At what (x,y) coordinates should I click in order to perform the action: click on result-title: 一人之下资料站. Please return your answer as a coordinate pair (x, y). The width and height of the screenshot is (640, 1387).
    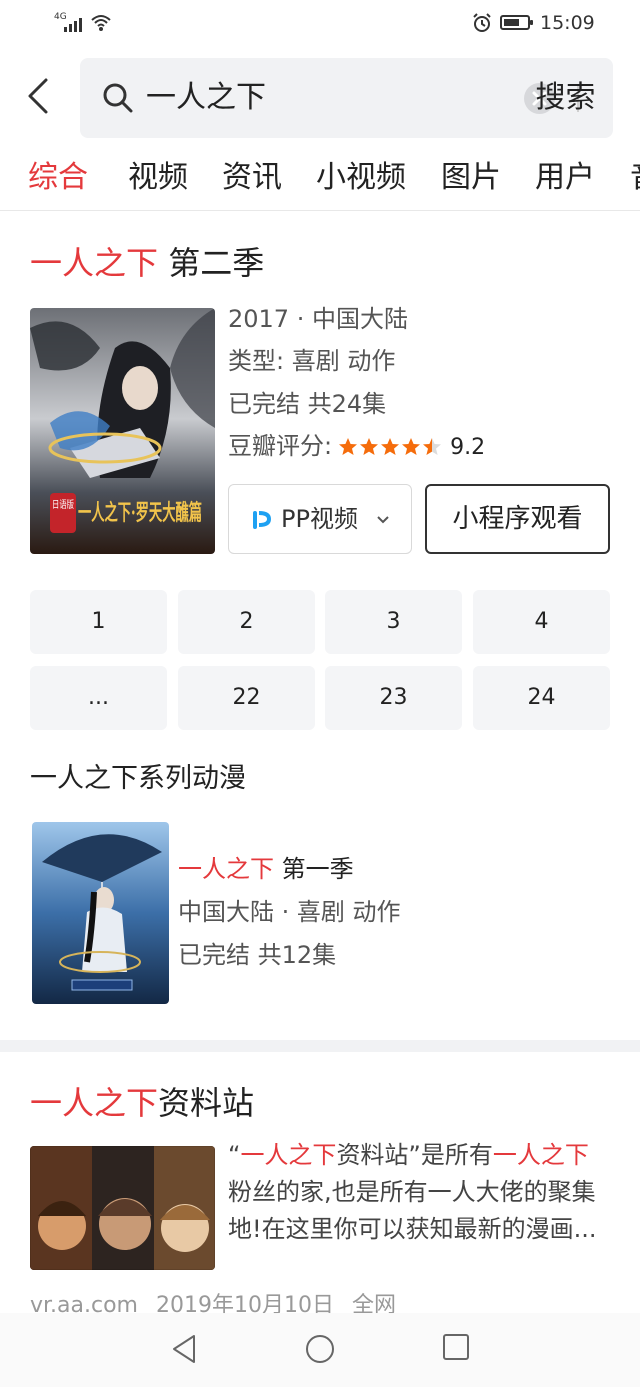
    Looking at the image, I should click on (142, 1103).